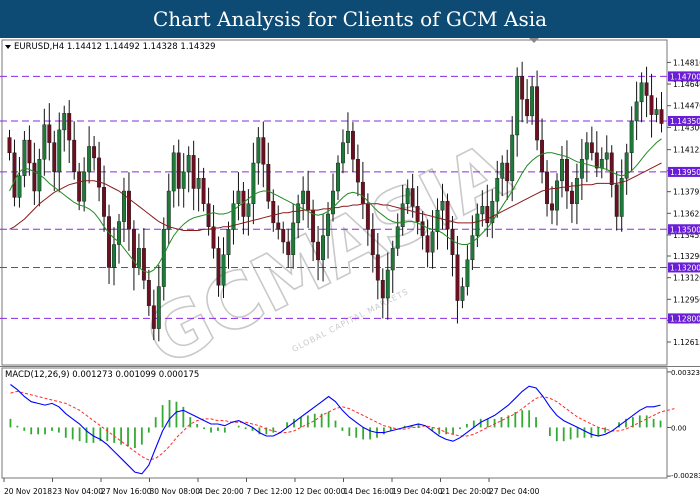 This screenshot has height=500, width=700. Describe the element at coordinates (686, 278) in the screenshot. I see `price-tick-label: 1.13120` at that location.